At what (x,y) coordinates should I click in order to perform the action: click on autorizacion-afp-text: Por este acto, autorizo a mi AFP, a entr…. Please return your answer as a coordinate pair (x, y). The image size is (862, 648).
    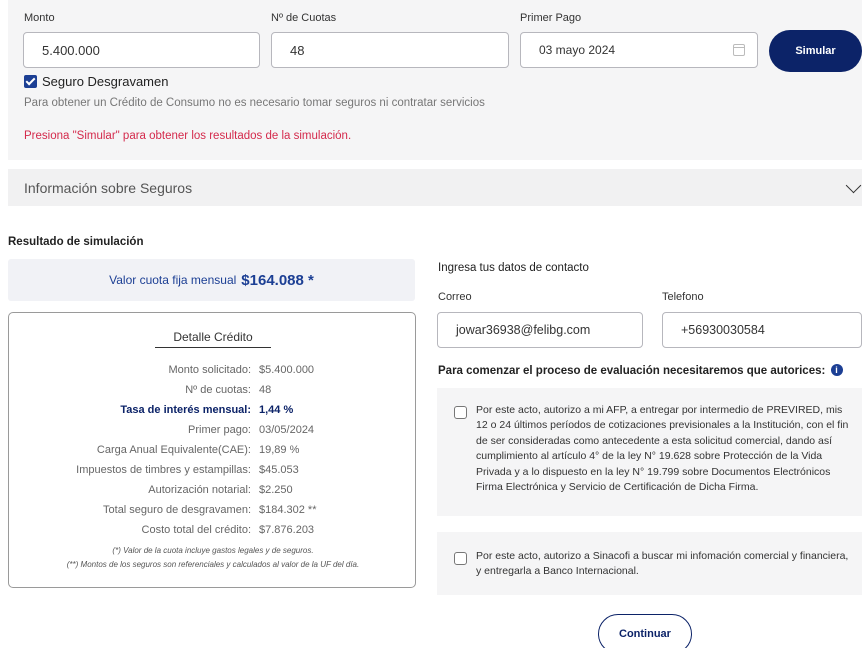
    Looking at the image, I should click on (662, 449).